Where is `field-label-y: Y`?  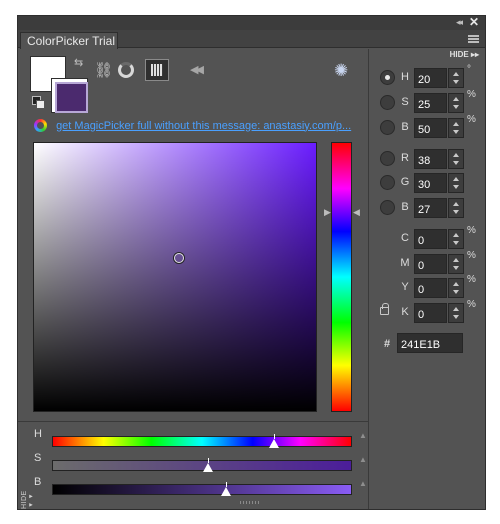
field-label-y: Y is located at coordinates (405, 287).